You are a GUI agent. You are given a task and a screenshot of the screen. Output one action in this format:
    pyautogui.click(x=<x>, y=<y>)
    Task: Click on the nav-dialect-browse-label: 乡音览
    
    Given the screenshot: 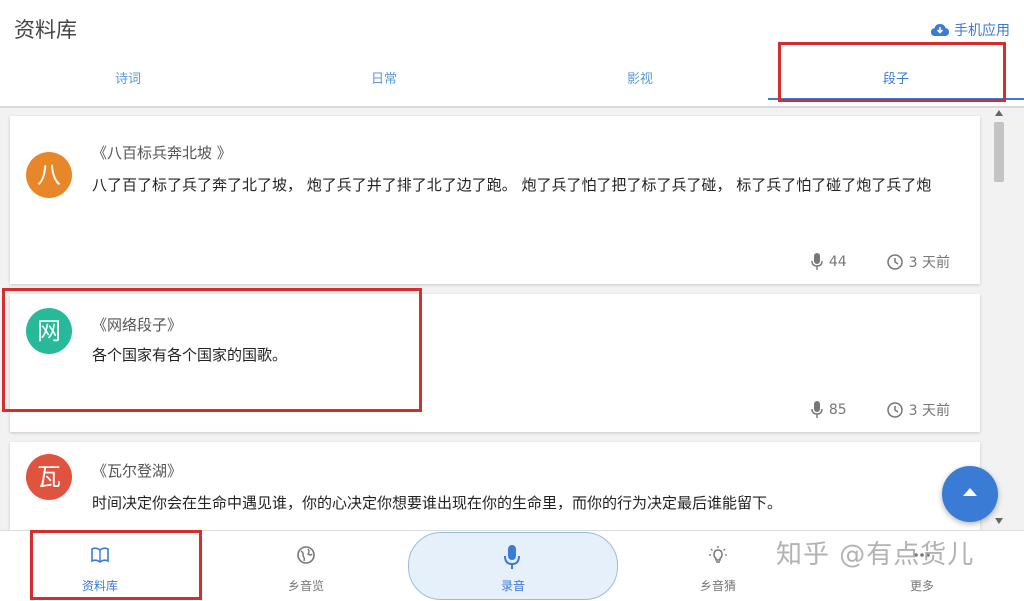 What is the action you would take?
    pyautogui.click(x=305, y=586)
    